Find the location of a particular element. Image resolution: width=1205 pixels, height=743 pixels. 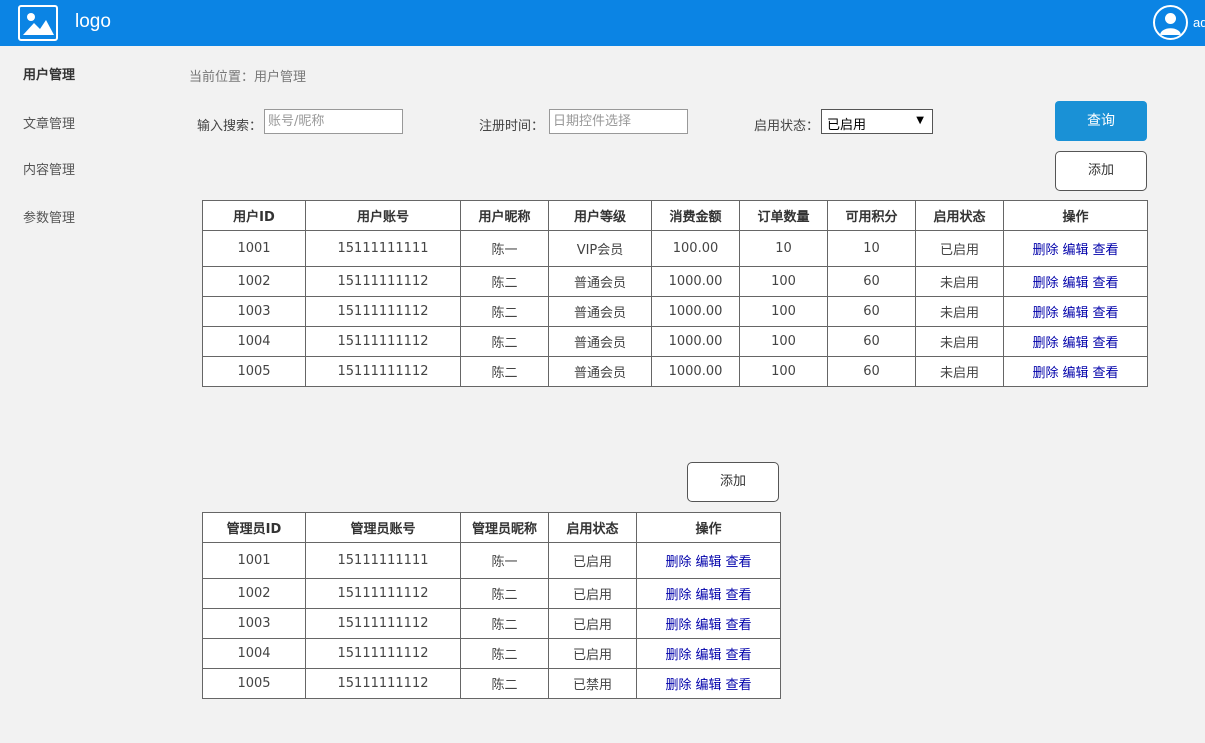

column-header: 用户昵称 is located at coordinates (504, 215).